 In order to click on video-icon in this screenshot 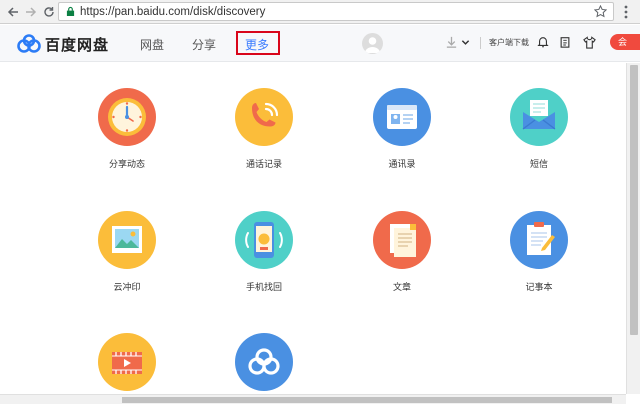, I will do `click(127, 362)`.